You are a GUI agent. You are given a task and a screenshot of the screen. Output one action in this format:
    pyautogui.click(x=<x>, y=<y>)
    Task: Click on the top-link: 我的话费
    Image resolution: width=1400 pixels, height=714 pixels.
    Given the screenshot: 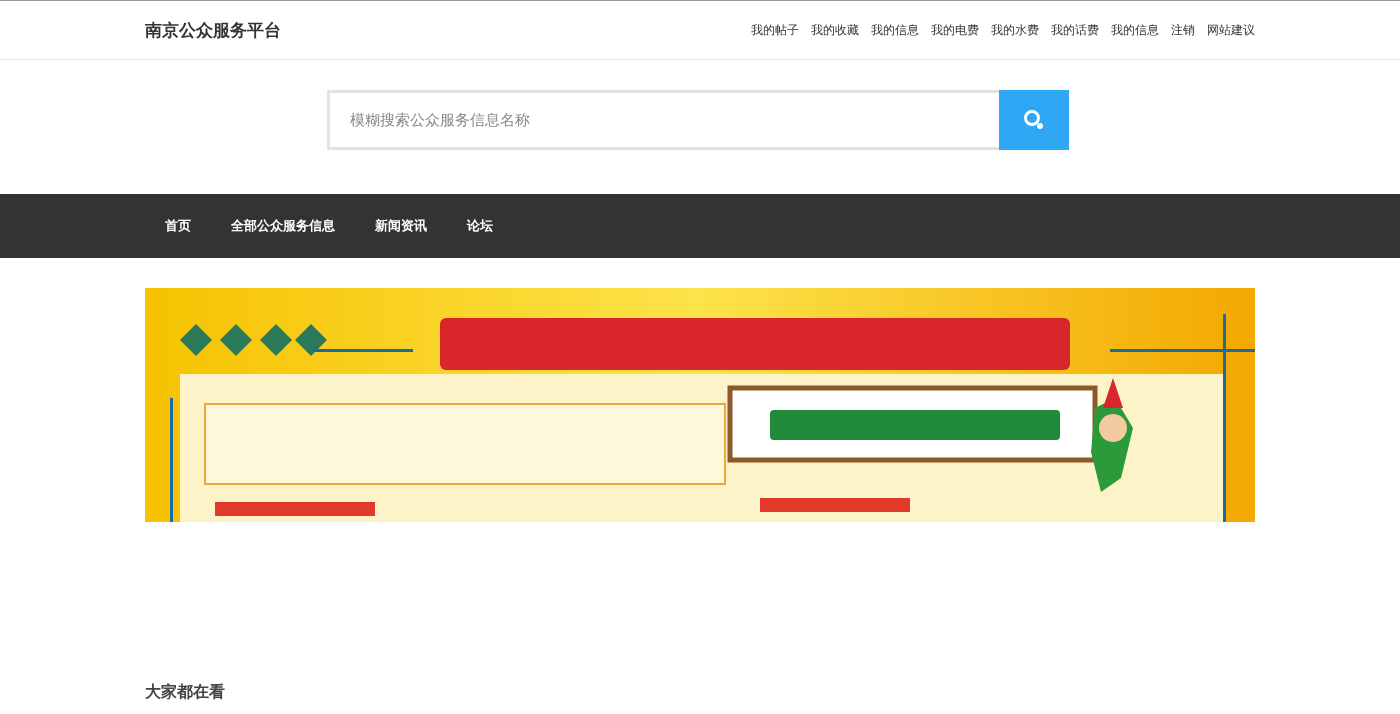 What is the action you would take?
    pyautogui.click(x=1075, y=30)
    